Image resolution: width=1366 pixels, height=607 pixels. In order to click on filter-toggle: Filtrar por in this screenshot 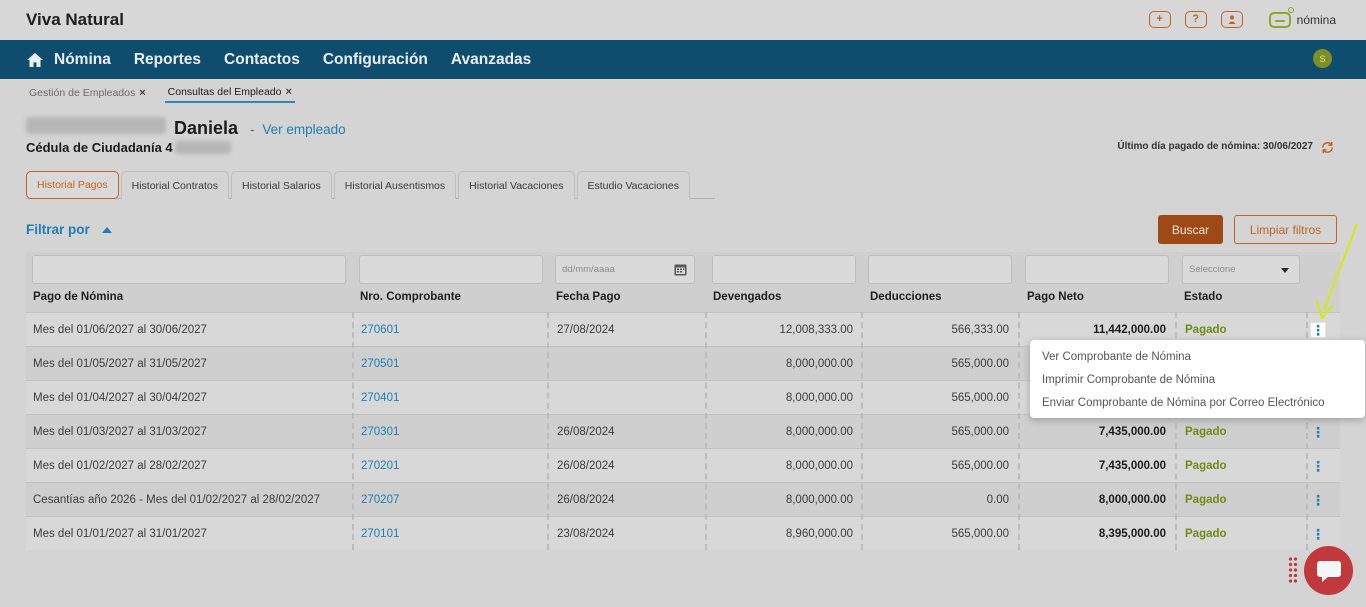, I will do `click(69, 229)`.